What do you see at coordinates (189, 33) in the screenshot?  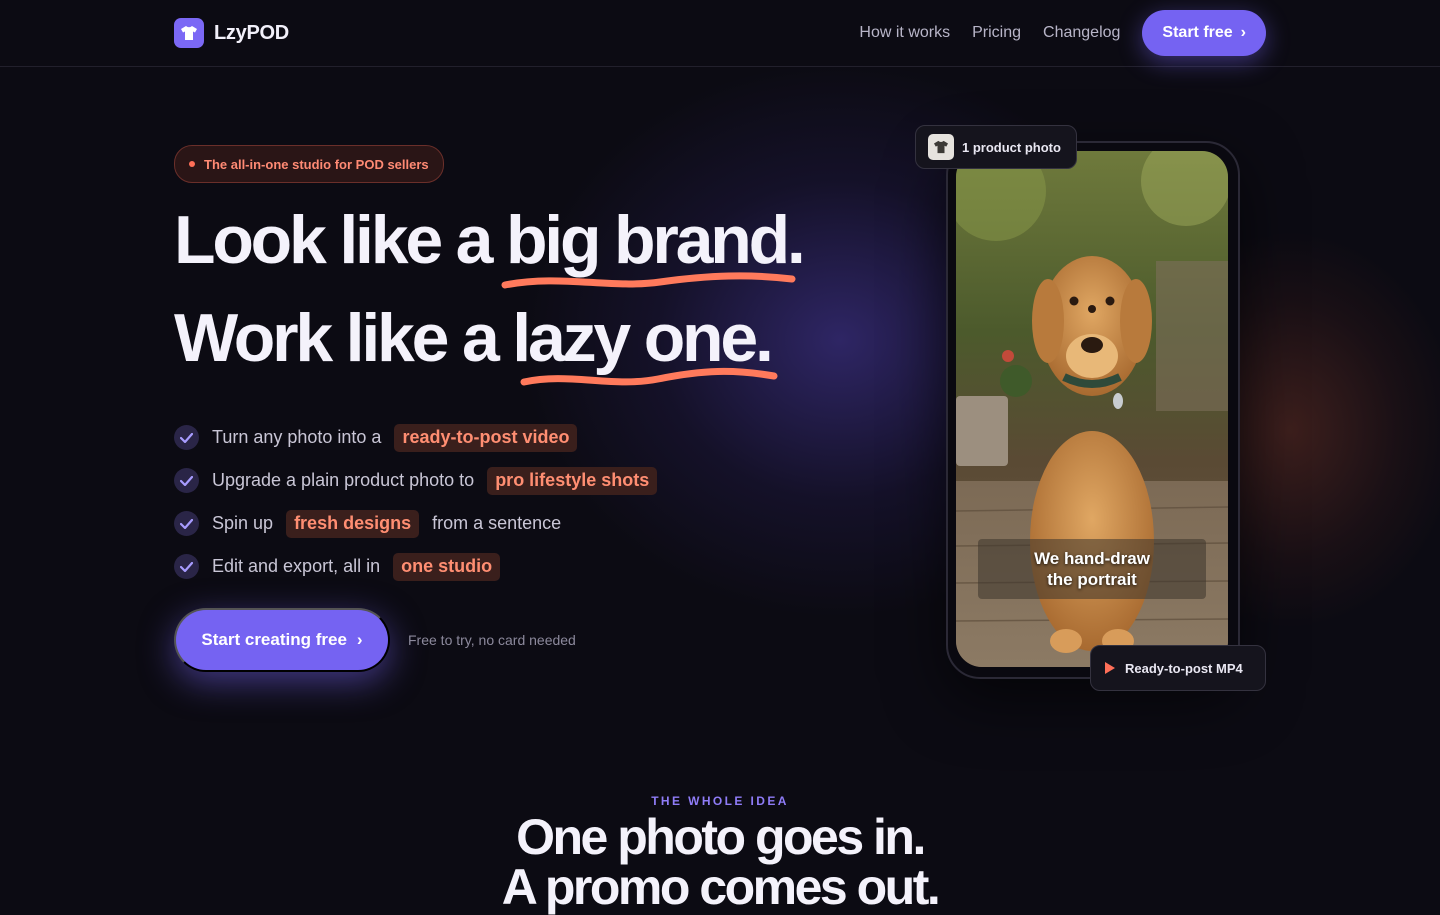 I see `tshirt-icon` at bounding box center [189, 33].